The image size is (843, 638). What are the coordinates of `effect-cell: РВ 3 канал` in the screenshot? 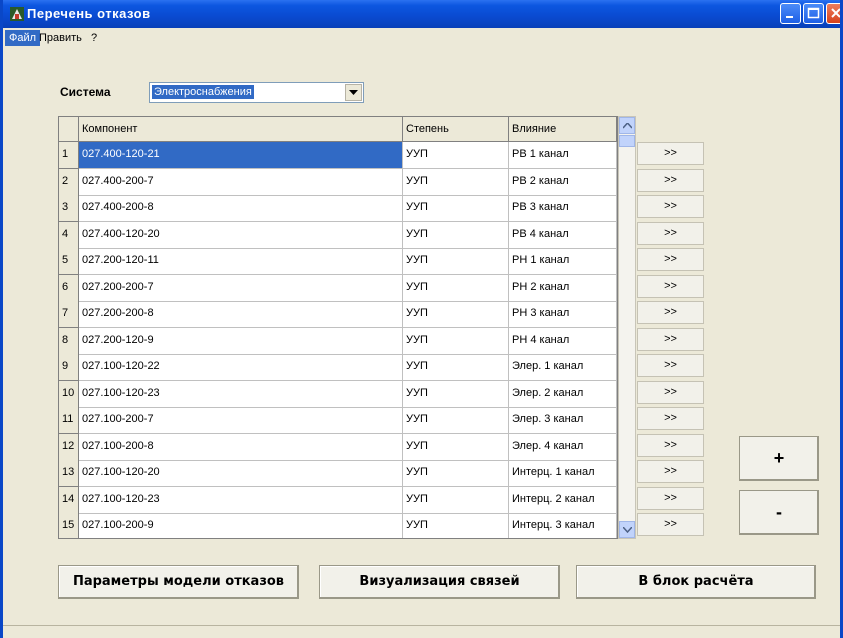 It's located at (563, 208).